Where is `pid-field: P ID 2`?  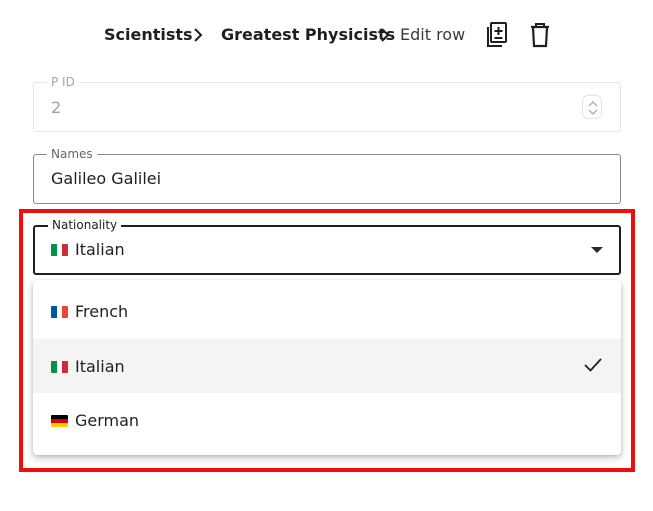
pid-field: P ID 2 is located at coordinates (327, 103).